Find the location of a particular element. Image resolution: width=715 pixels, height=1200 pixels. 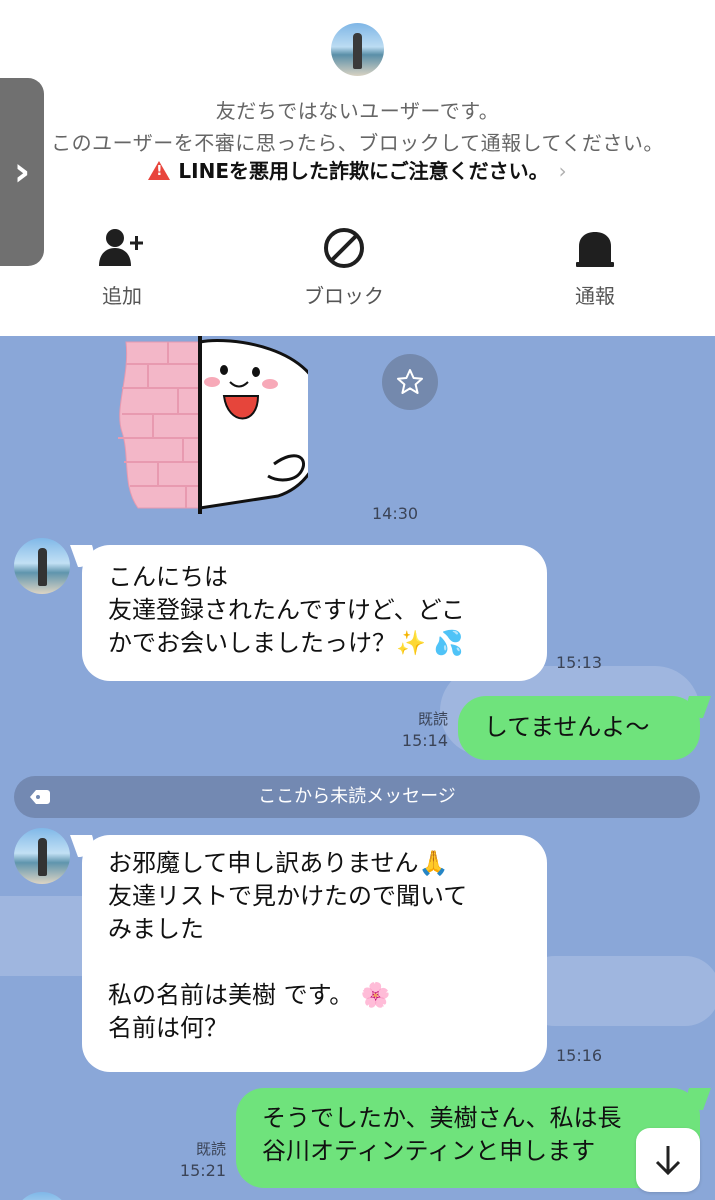

add-friend-icon is located at coordinates (121, 247).